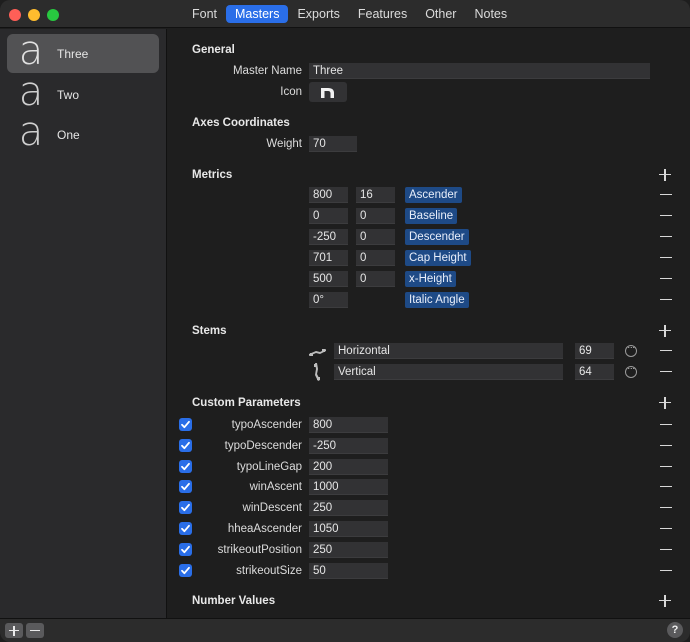  I want to click on bottom-toolbar: ?, so click(345, 630).